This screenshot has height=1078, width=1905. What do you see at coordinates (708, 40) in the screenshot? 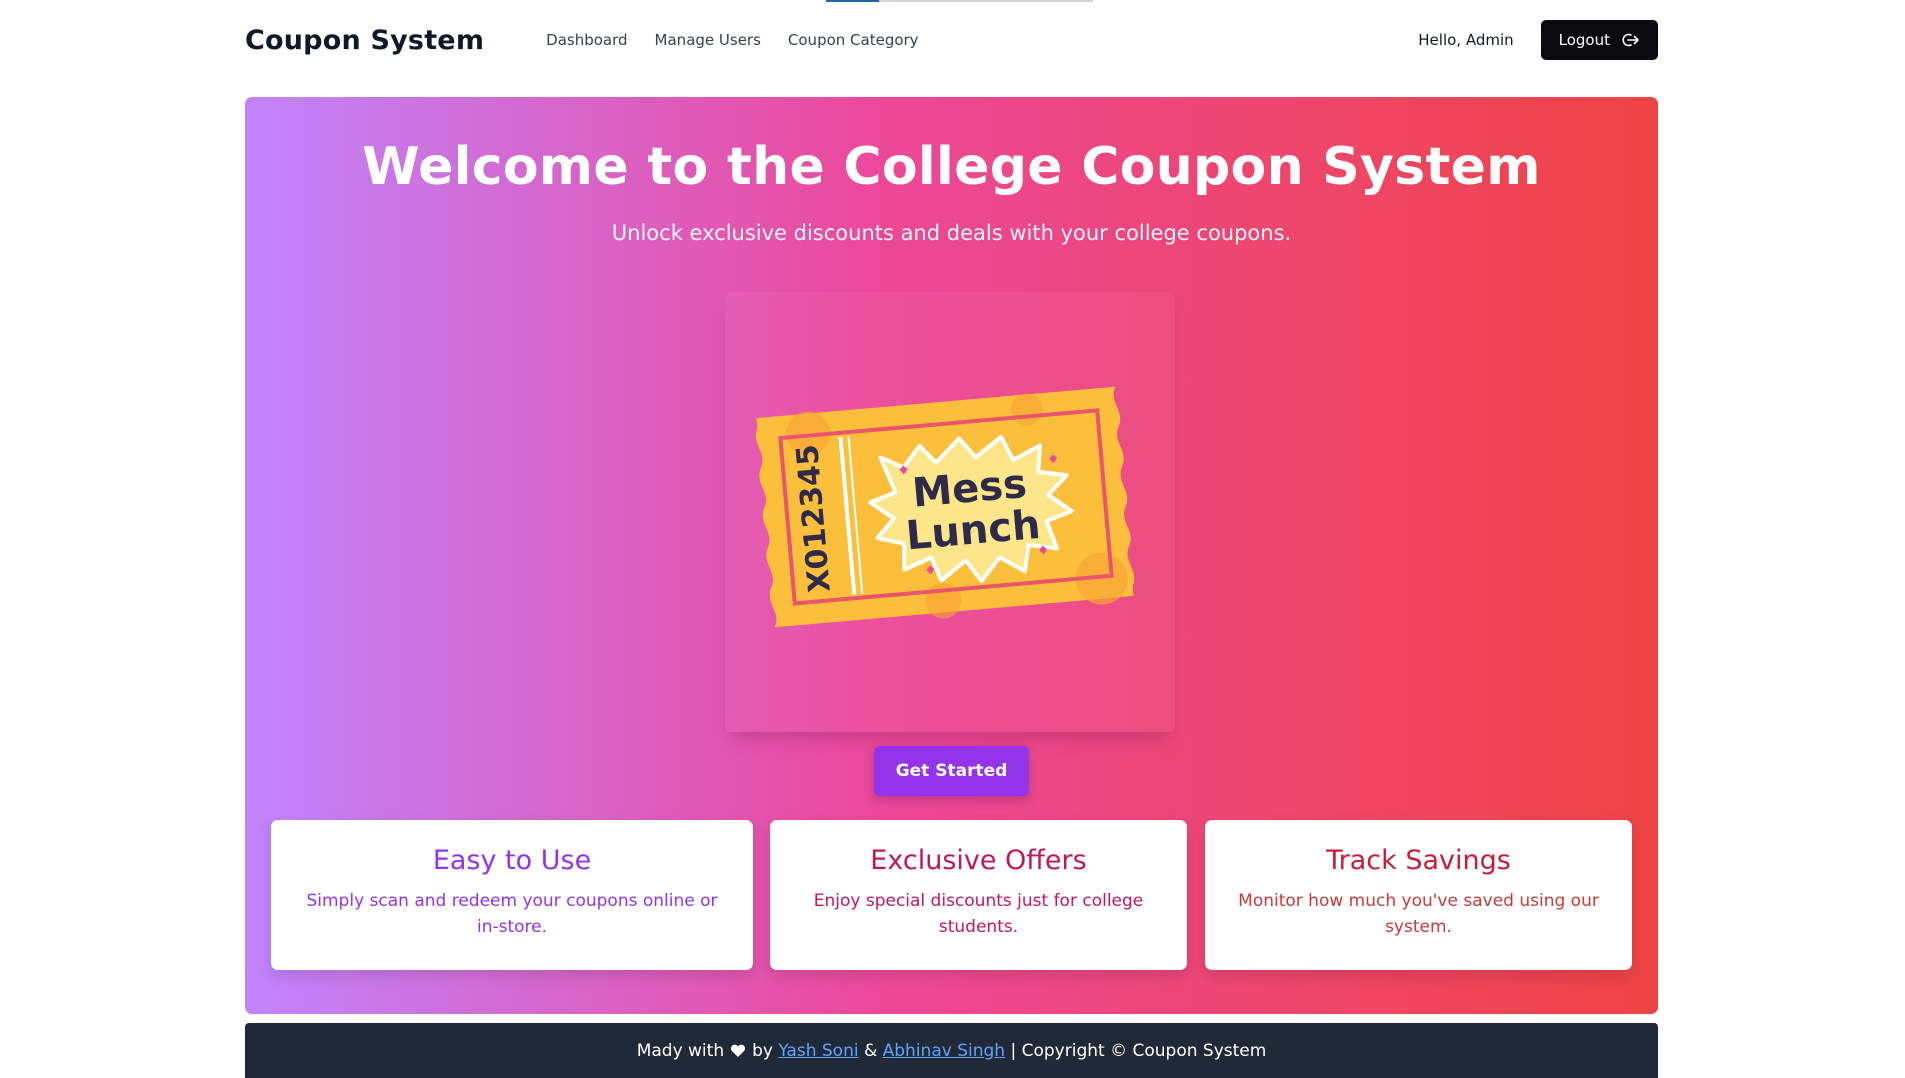
I see `nav-link-manage-users: Manage Users` at bounding box center [708, 40].